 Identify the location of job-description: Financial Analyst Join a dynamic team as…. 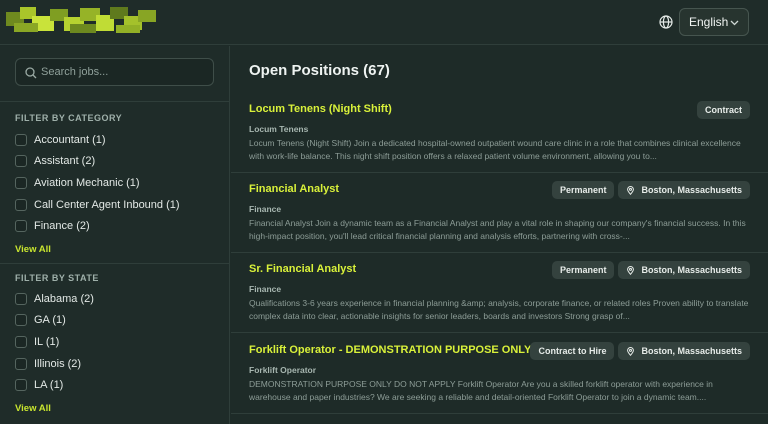
(497, 229).